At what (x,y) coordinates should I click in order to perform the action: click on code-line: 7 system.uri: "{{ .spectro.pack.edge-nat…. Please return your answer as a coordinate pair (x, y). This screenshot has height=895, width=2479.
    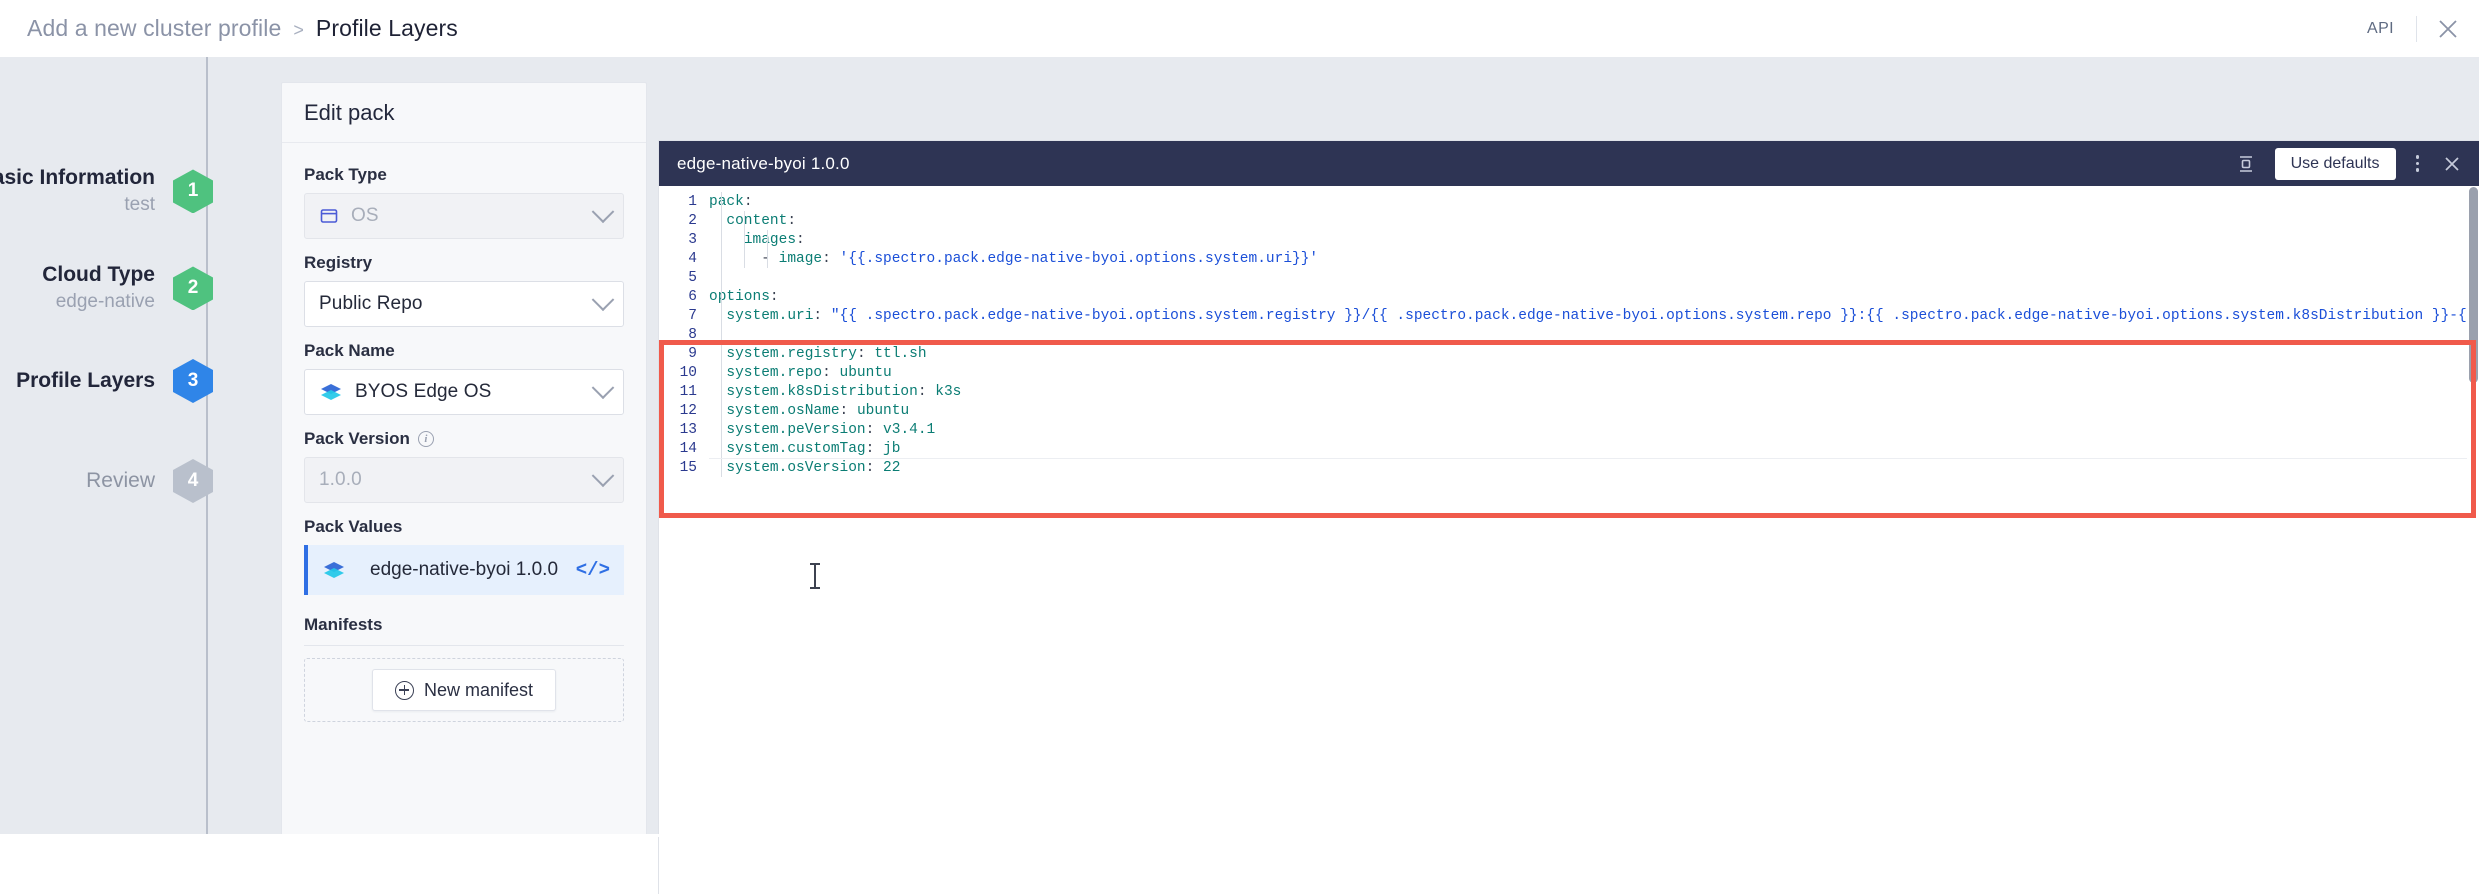
    Looking at the image, I should click on (1569, 315).